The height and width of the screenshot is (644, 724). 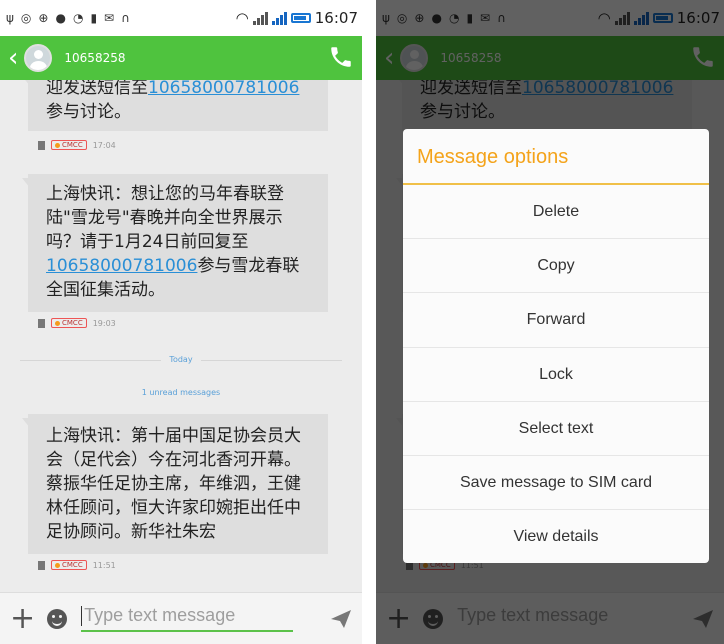 I want to click on sd-icon: ▮, so click(x=94, y=18).